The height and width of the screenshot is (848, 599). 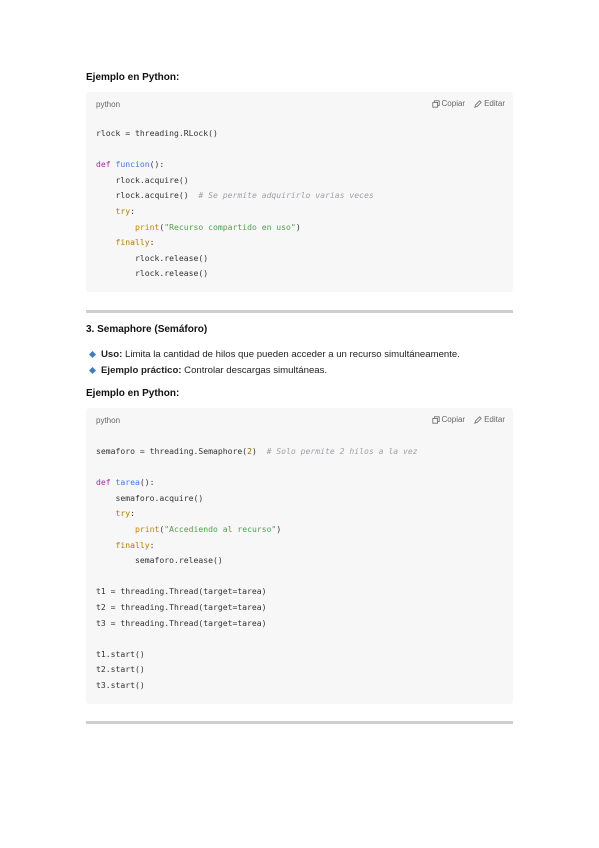 I want to click on pencil-icon, so click(x=478, y=103).